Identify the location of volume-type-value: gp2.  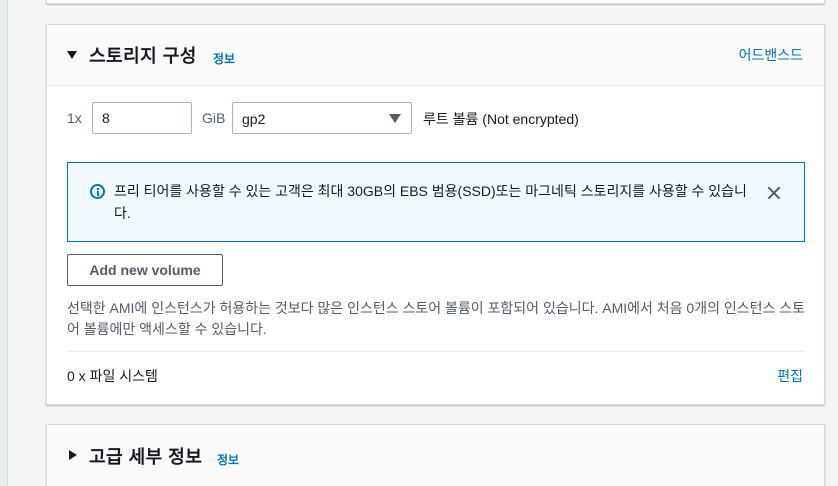
(254, 119).